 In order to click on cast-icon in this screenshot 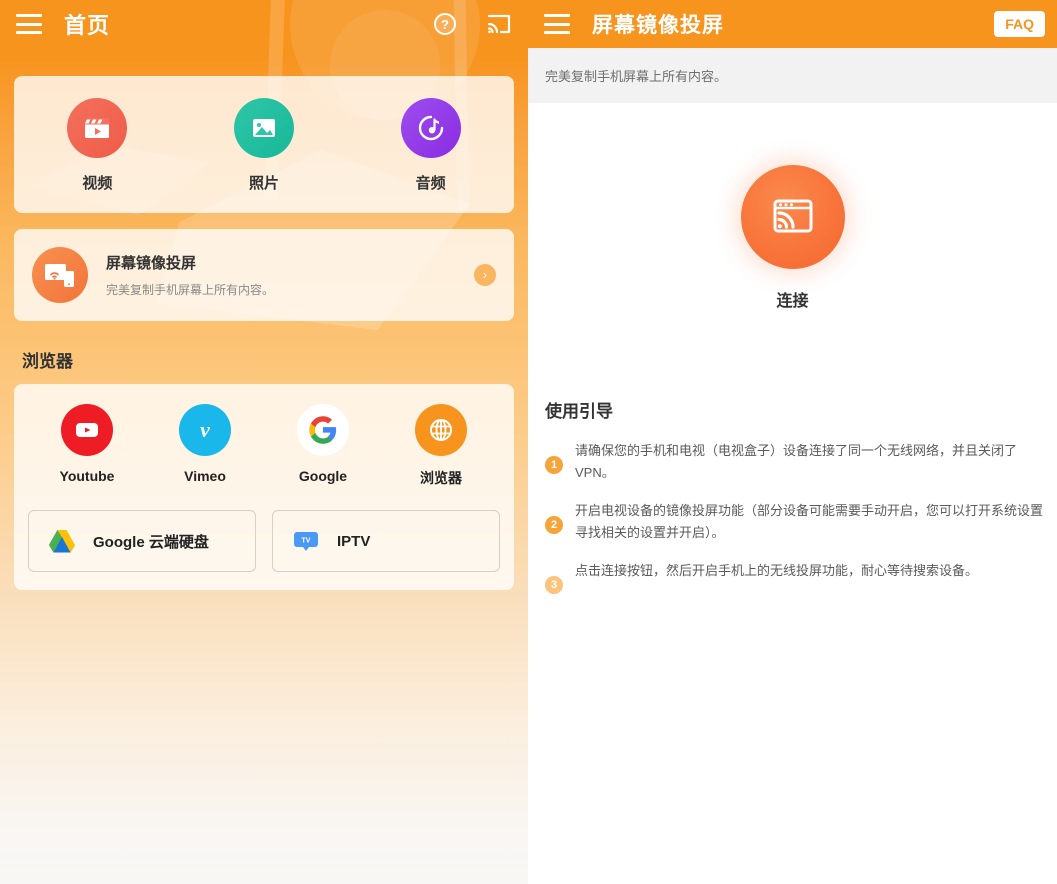, I will do `click(499, 24)`.